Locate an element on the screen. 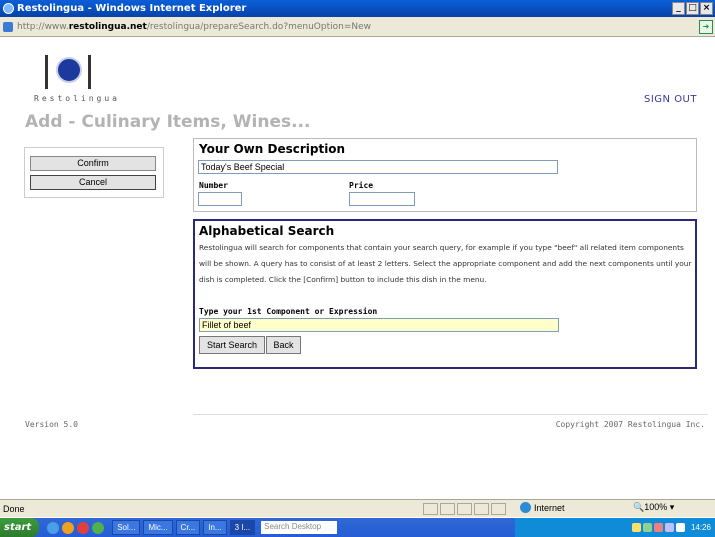 Image resolution: width=715 pixels, height=537 pixels. globe-icon is located at coordinates (525, 507).